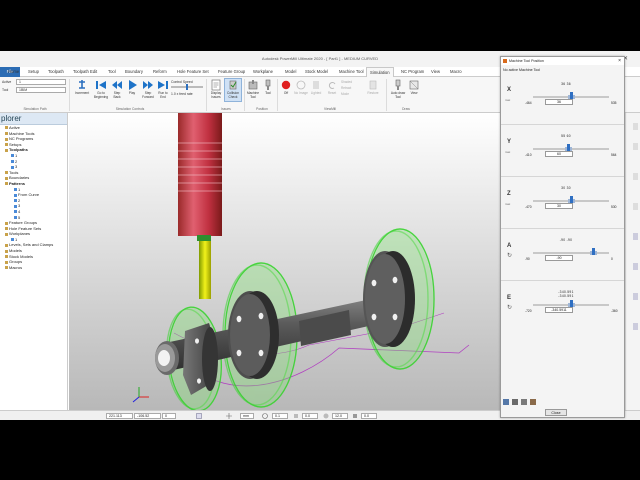 The height and width of the screenshot is (480, 640). Describe the element at coordinates (16, 167) in the screenshot. I see `explorer-item-label: 3` at that location.